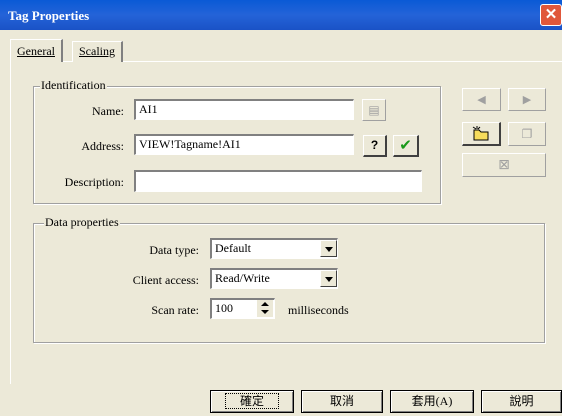 The image size is (562, 416). I want to click on copy-icon: ❐, so click(527, 134).